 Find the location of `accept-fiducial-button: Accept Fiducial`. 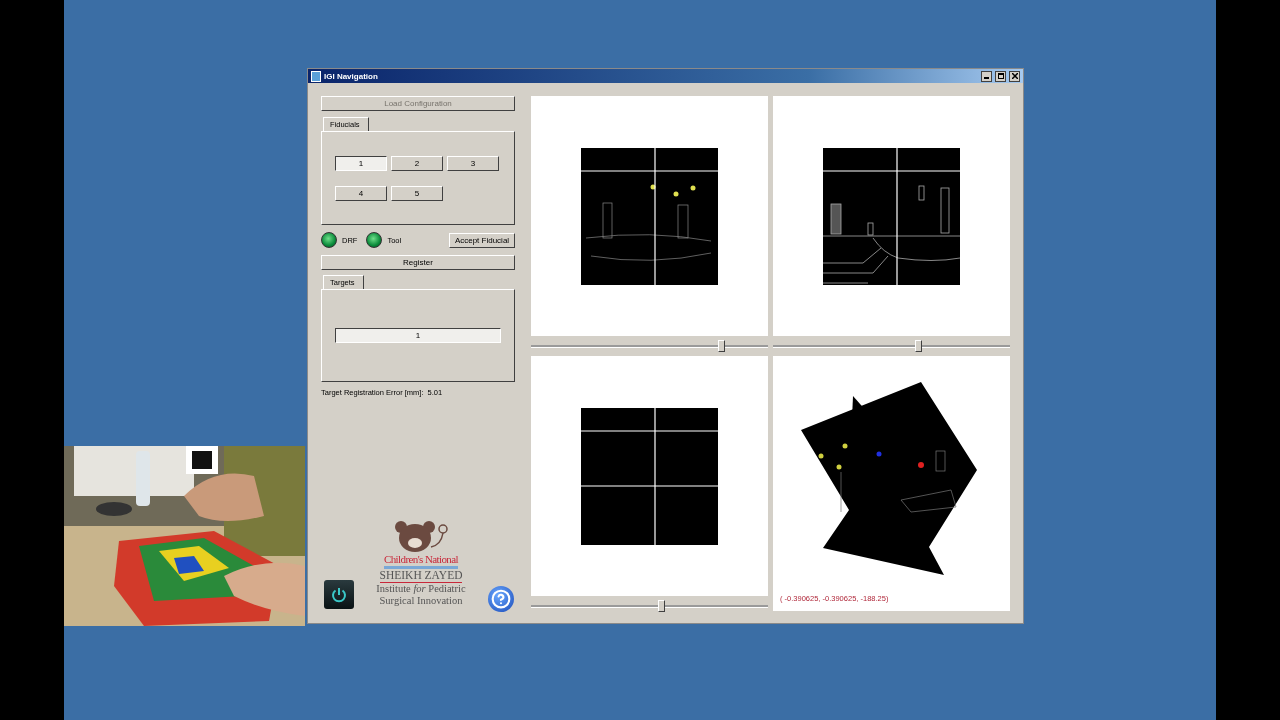

accept-fiducial-button: Accept Fiducial is located at coordinates (482, 240).